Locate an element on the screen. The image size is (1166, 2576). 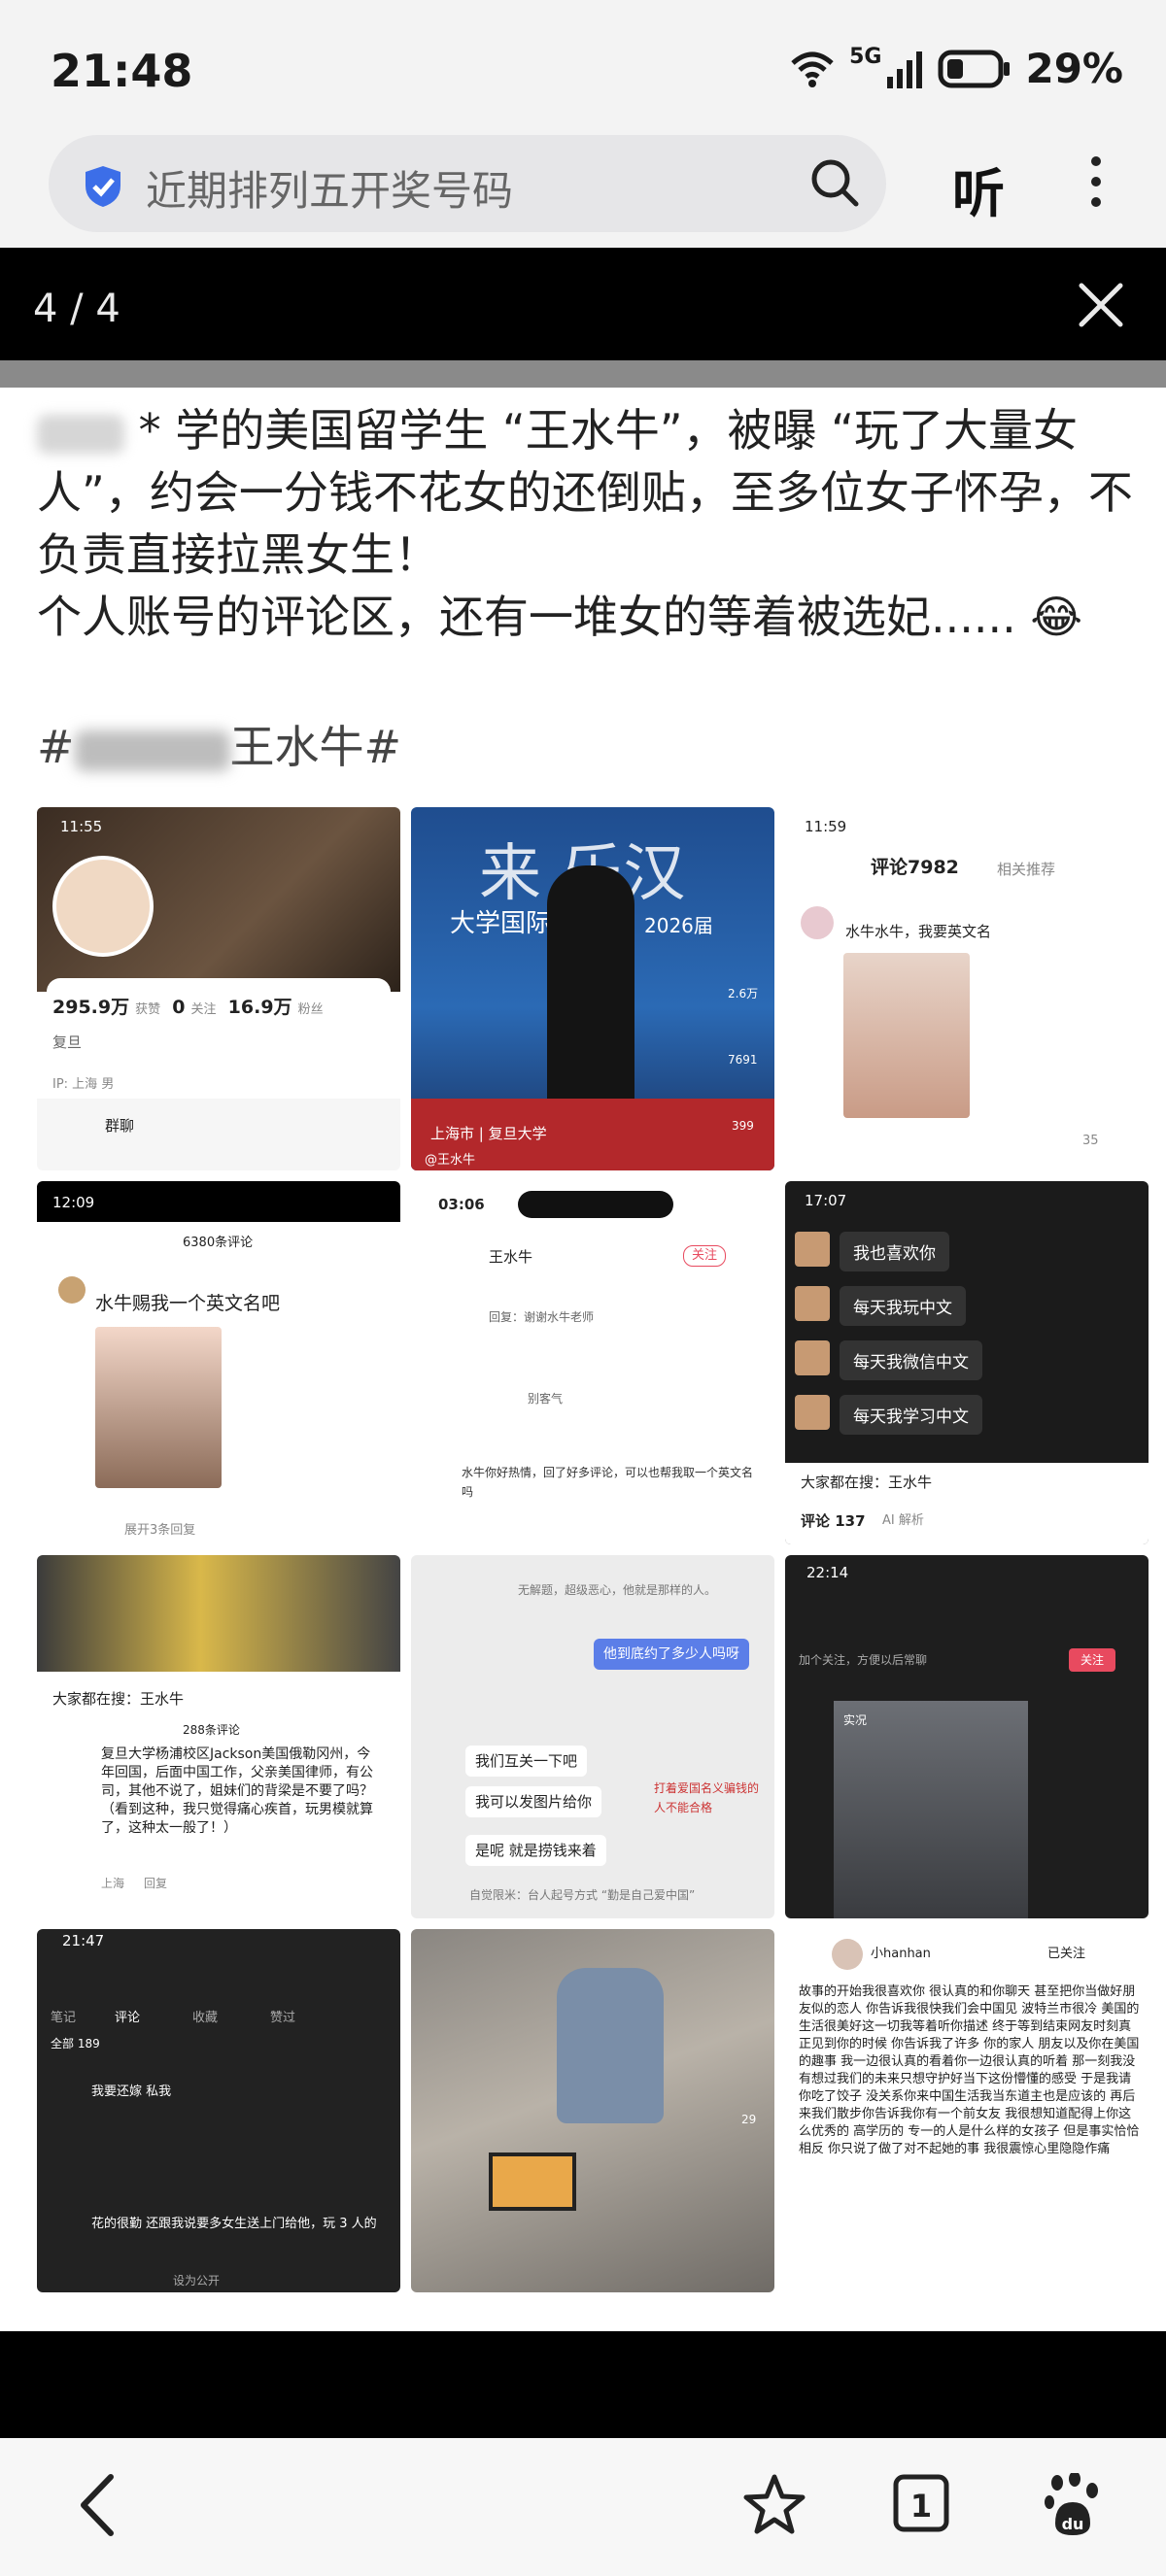
image-counter: 4 / 4 is located at coordinates (76, 309).